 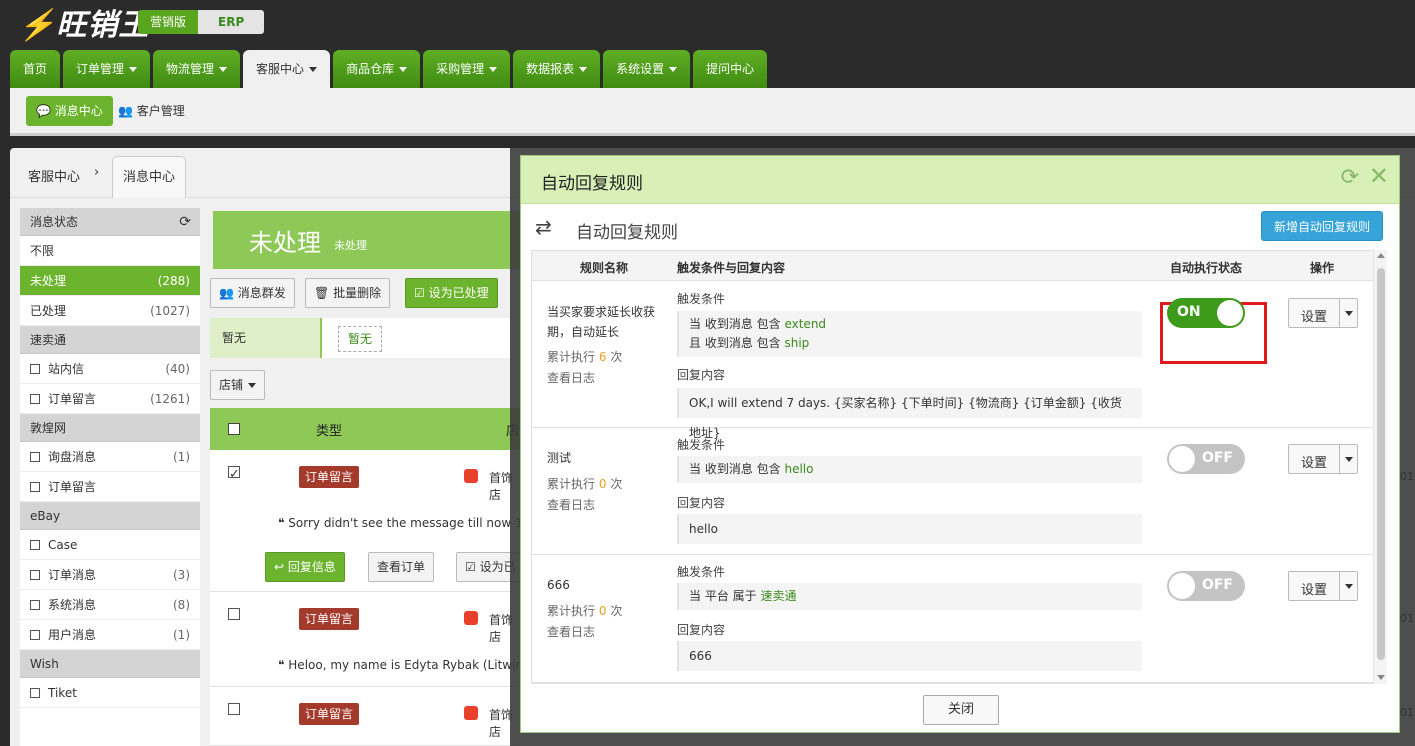 I want to click on sidebar-item-wish-ticket: Tiket, so click(x=110, y=693).